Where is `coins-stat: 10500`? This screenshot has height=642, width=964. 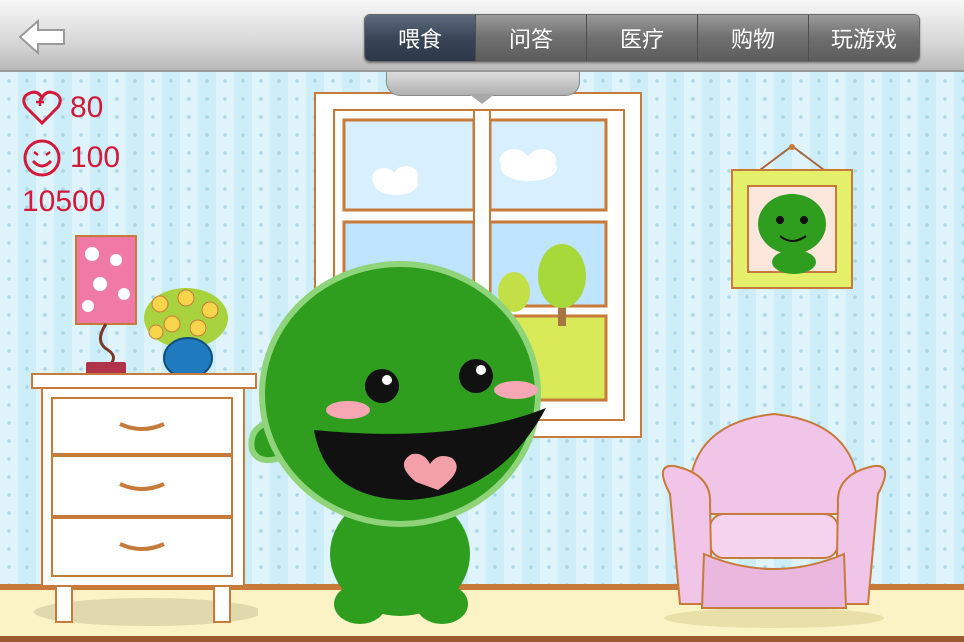
coins-stat: 10500 is located at coordinates (63, 202).